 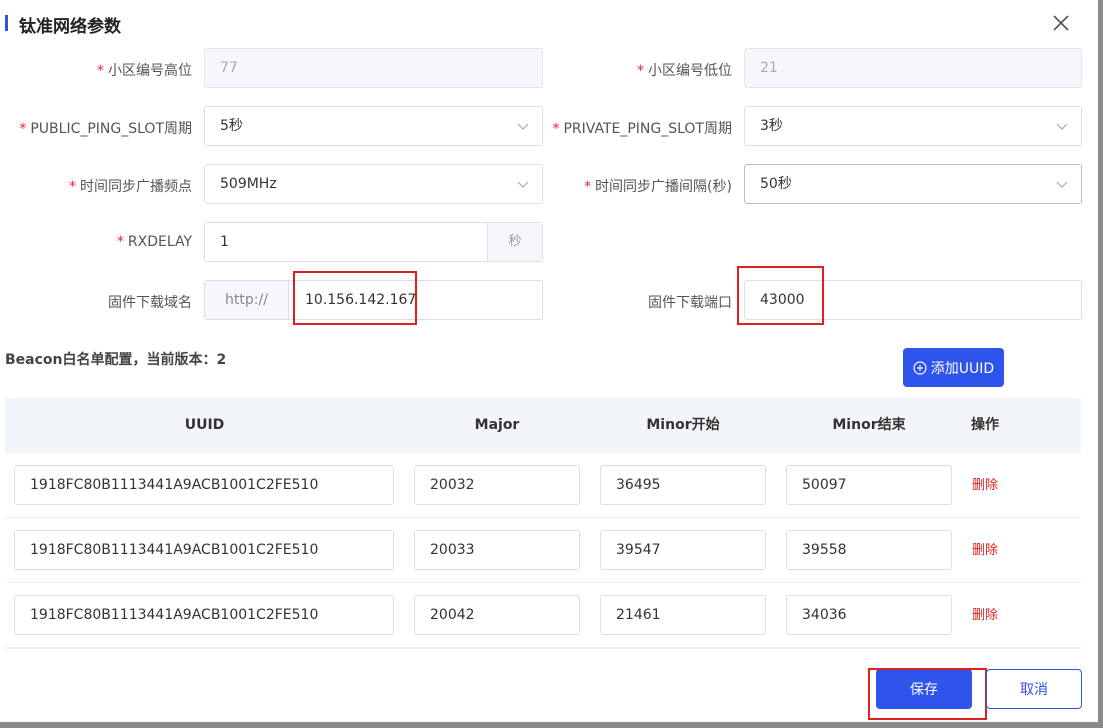 What do you see at coordinates (1034, 689) in the screenshot?
I see `cancel-button: 取消` at bounding box center [1034, 689].